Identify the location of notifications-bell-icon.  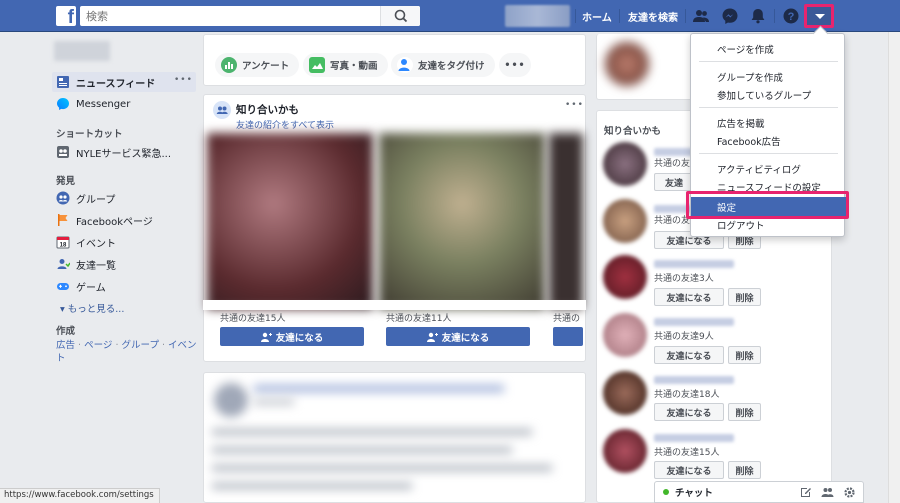
(758, 16).